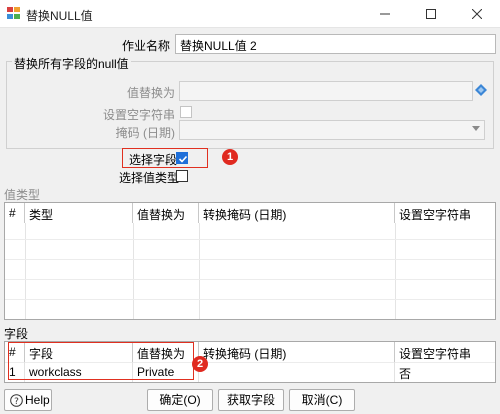 The image size is (500, 414). I want to click on mask-dropdown, so click(332, 130).